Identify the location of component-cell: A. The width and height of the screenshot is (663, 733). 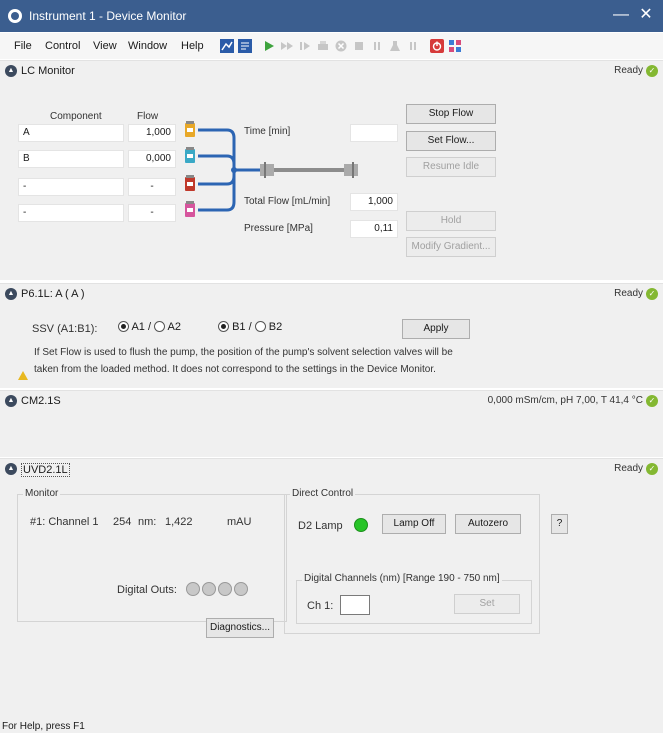
(71, 133).